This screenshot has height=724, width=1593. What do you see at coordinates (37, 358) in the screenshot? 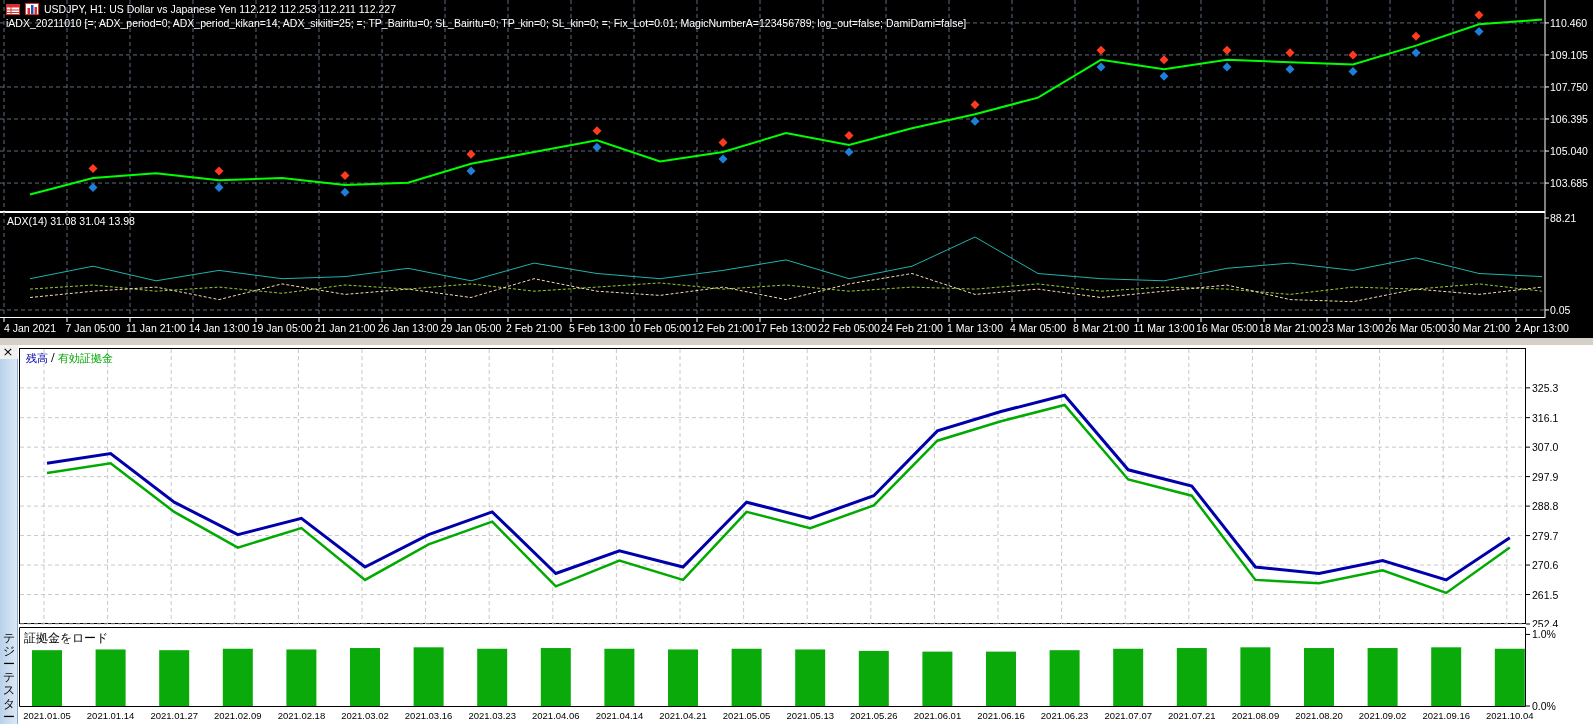
I see `balance-legend: 残高` at bounding box center [37, 358].